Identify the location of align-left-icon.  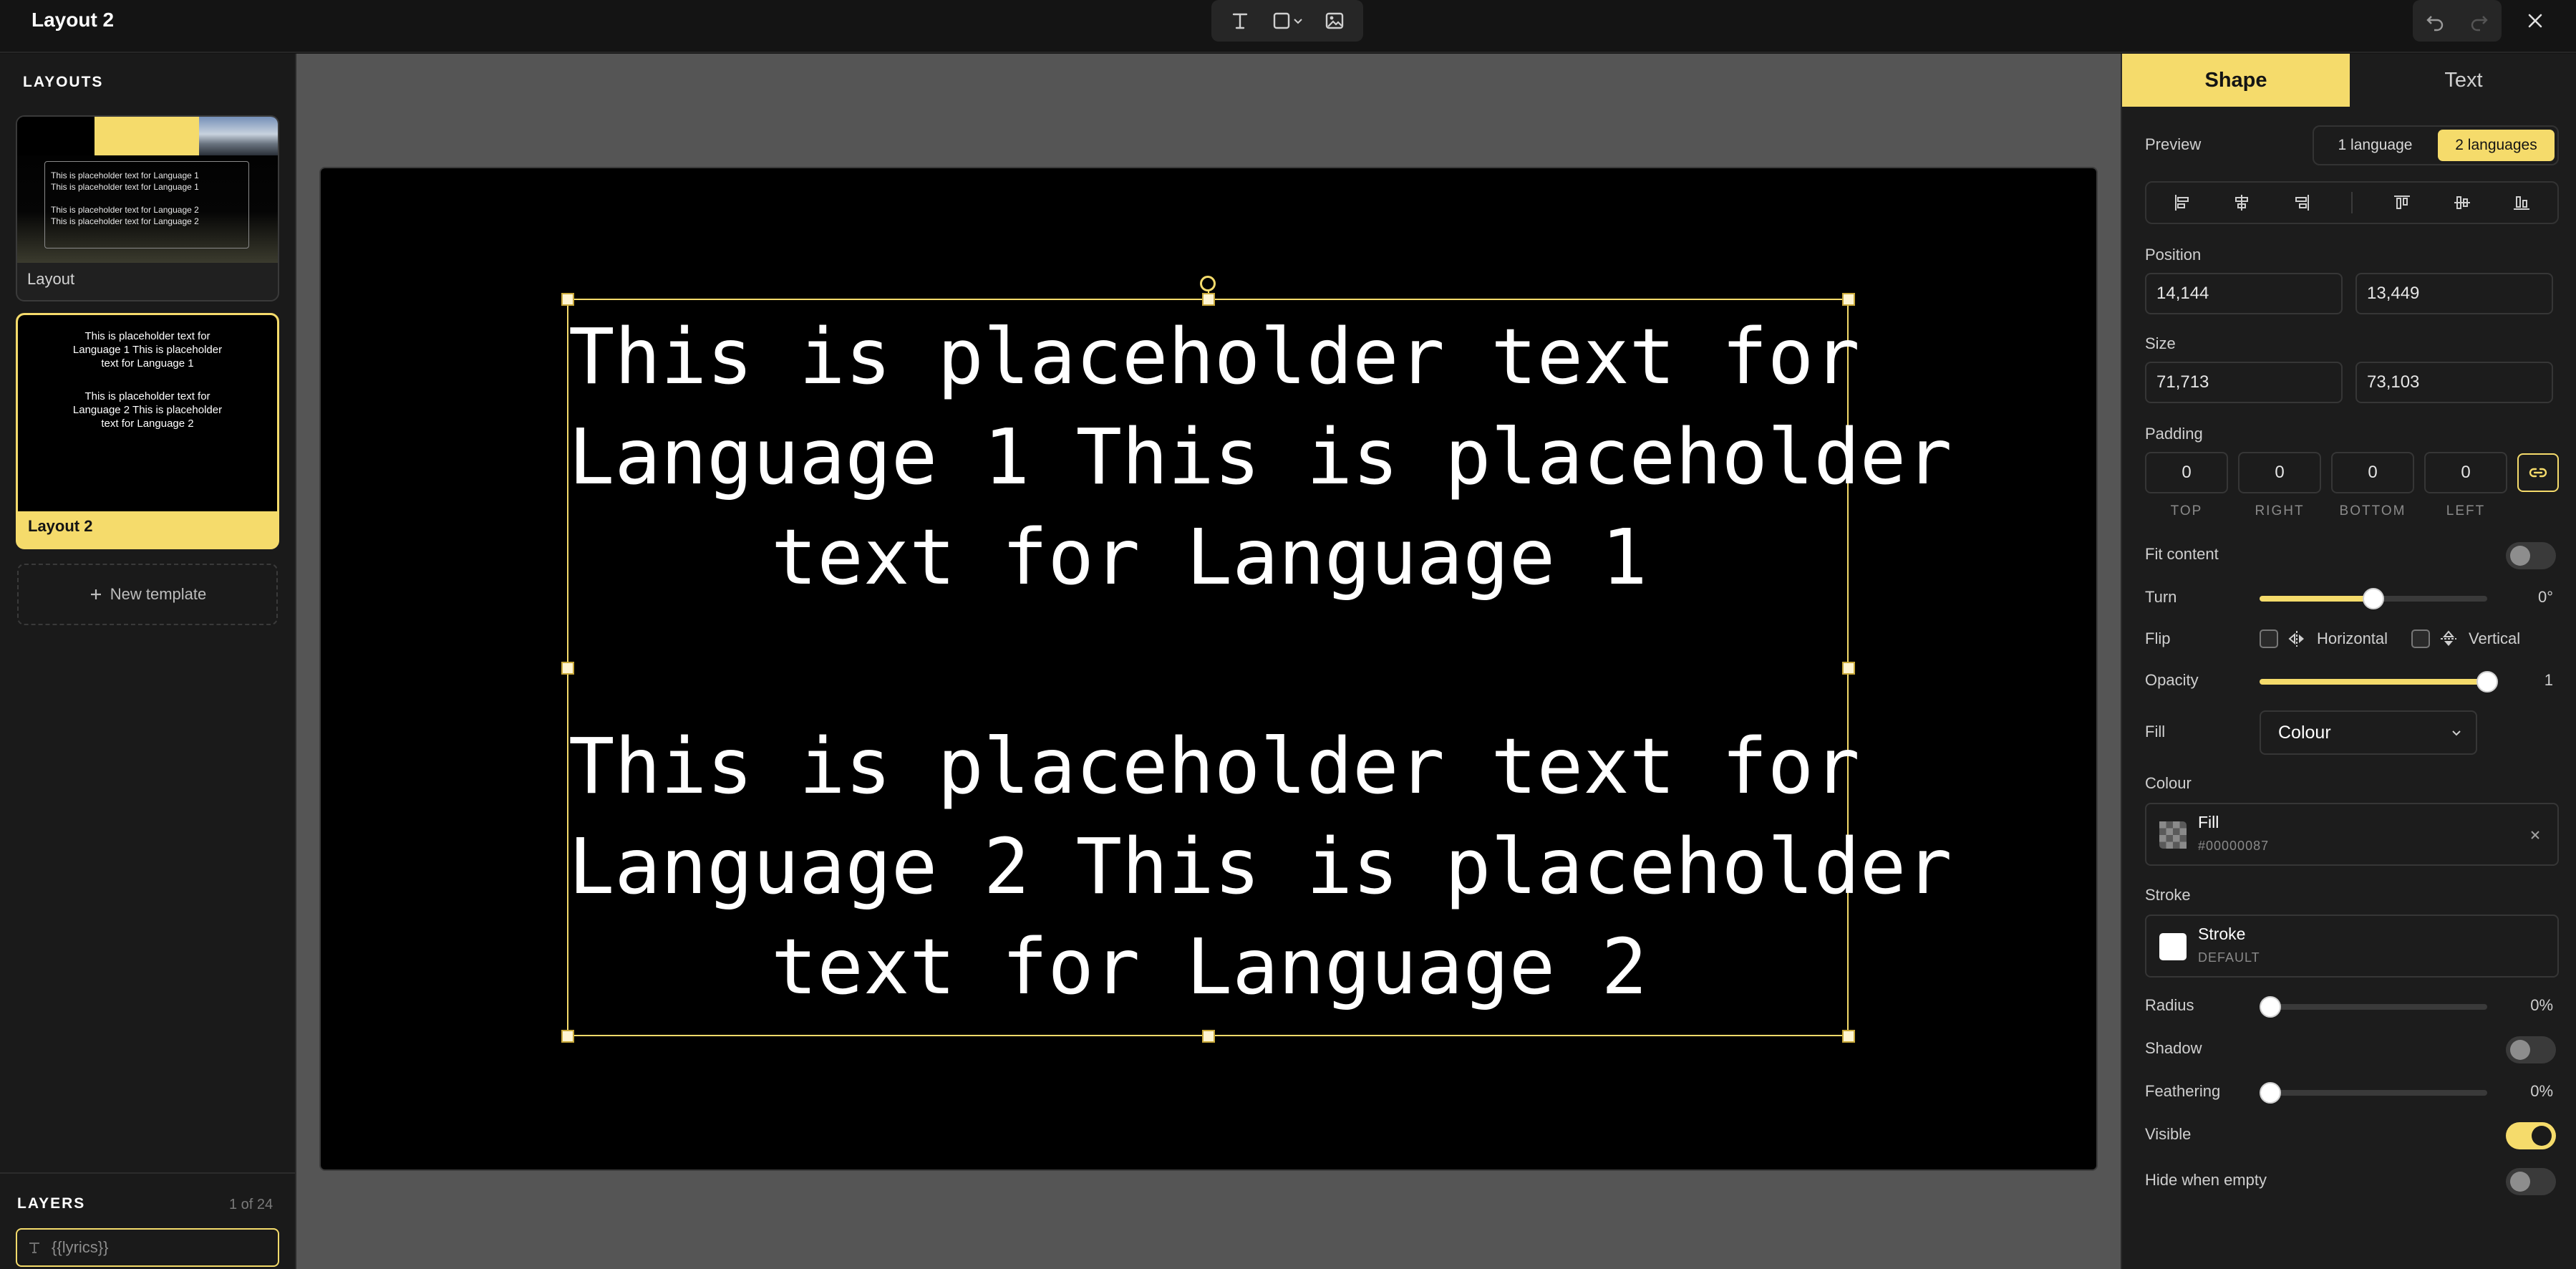
(2182, 203).